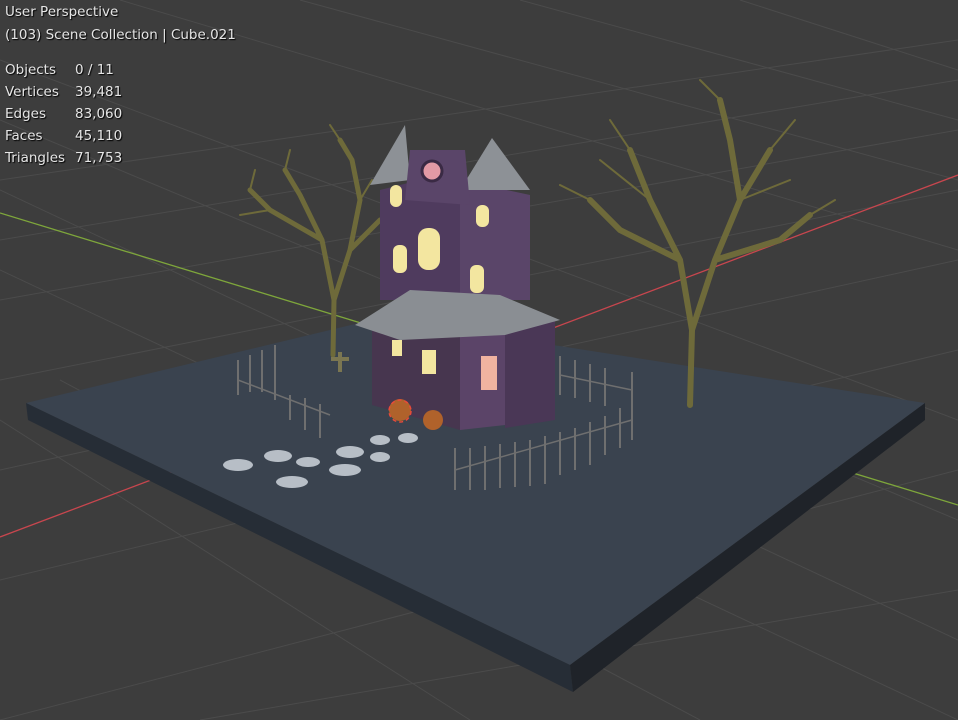  Describe the element at coordinates (32, 92) in the screenshot. I see `stat-label: Vertices` at that location.